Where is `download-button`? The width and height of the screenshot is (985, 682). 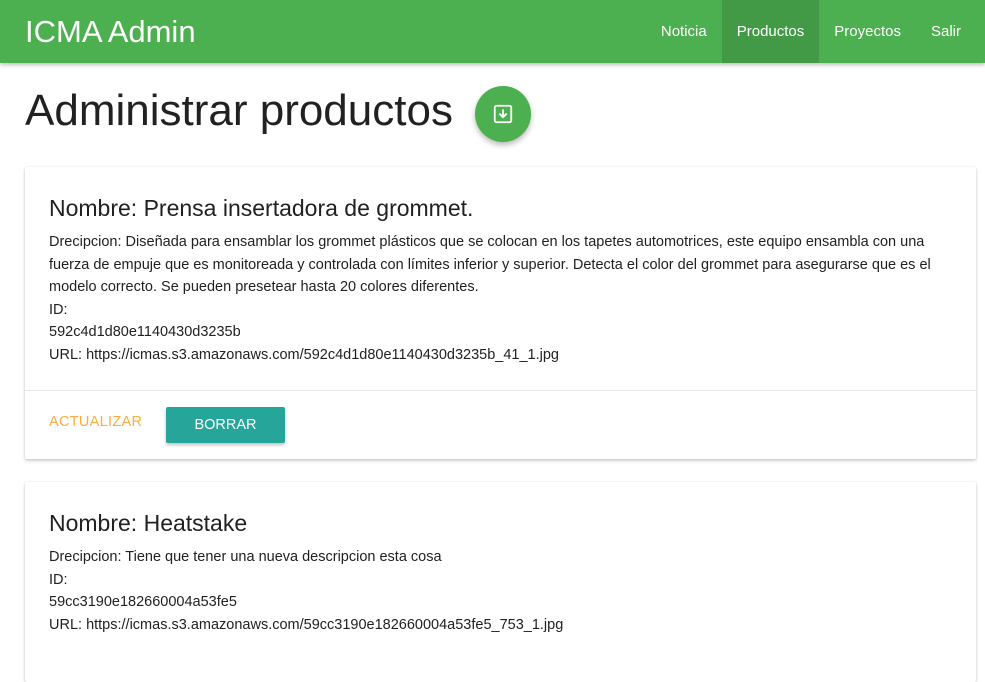
download-button is located at coordinates (503, 114).